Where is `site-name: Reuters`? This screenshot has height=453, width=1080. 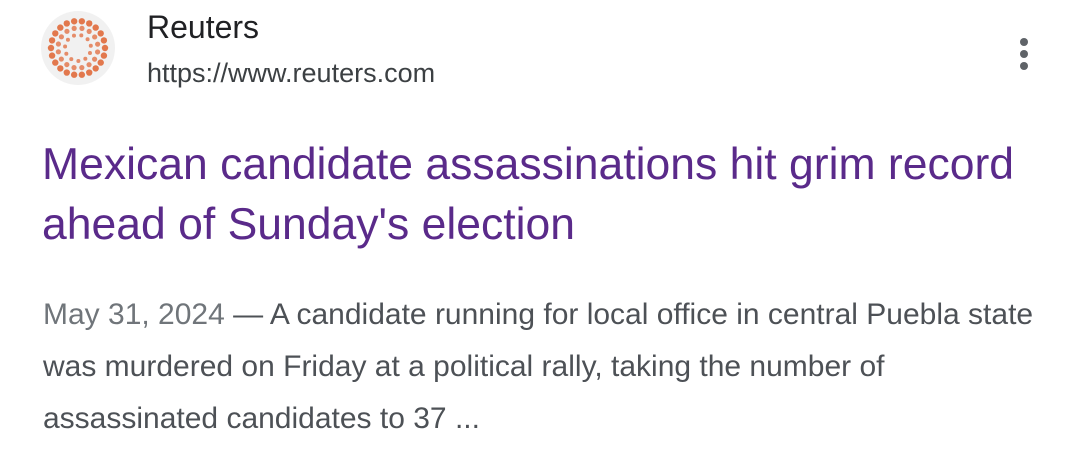 site-name: Reuters is located at coordinates (203, 27).